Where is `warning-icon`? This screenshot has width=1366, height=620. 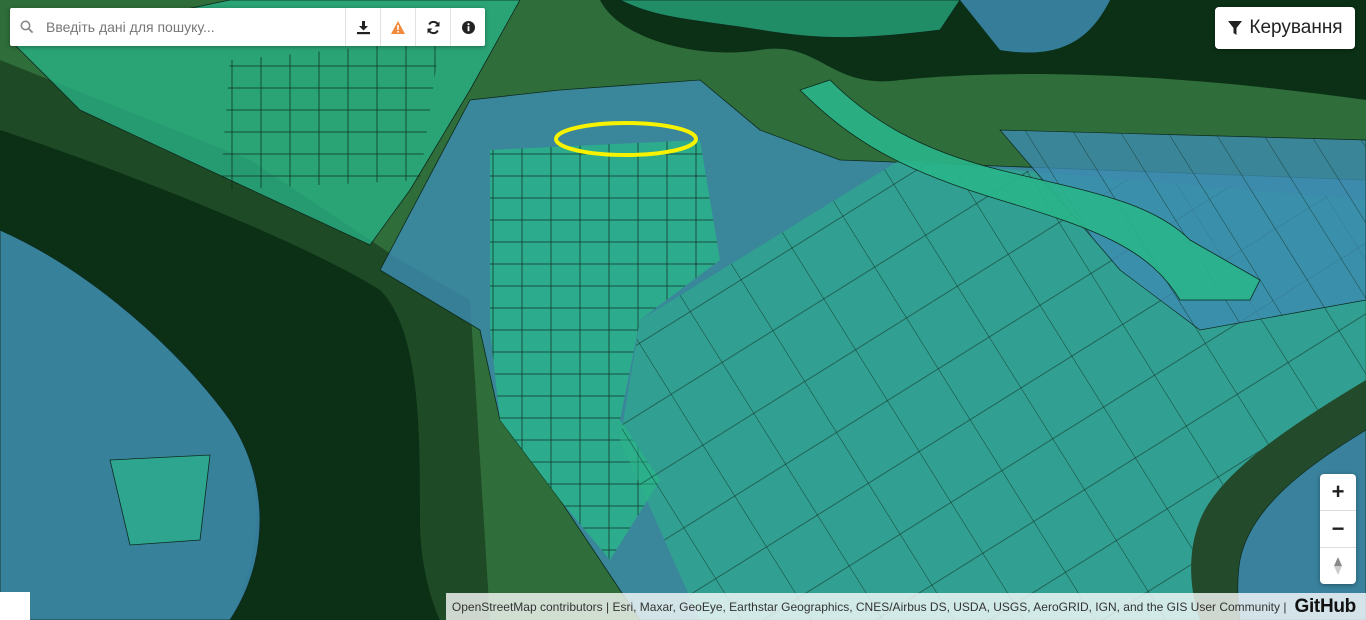 warning-icon is located at coordinates (398, 27).